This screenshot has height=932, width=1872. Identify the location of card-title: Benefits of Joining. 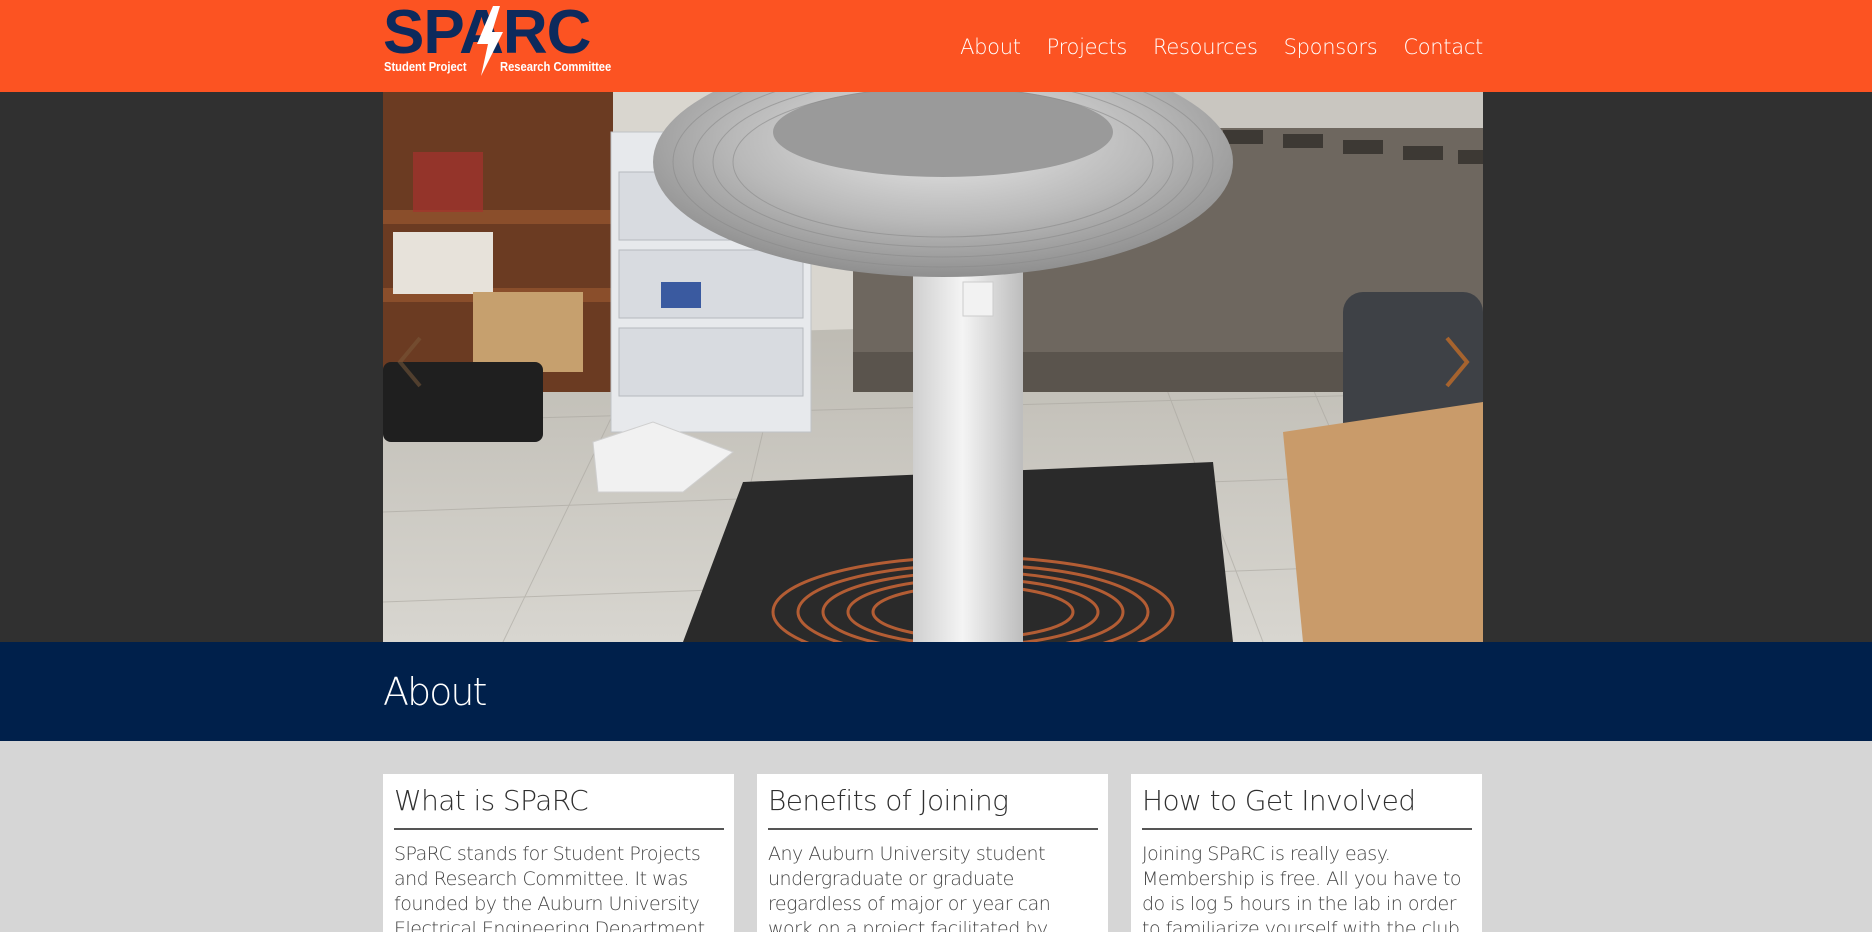
(933, 807).